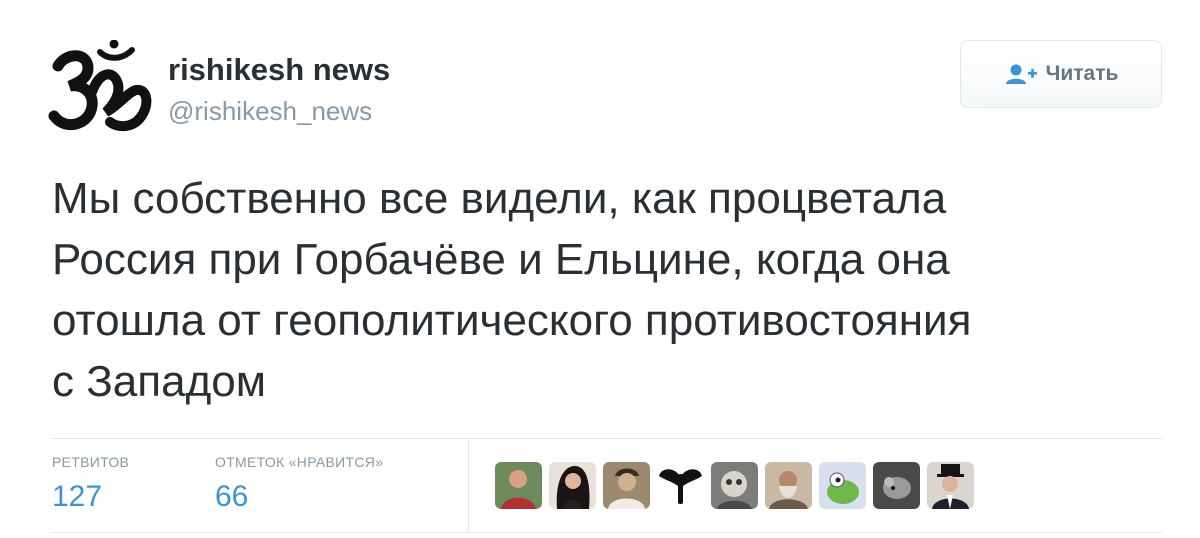 The width and height of the screenshot is (1200, 538). I want to click on user-display-name: rishikesh news, so click(279, 70).